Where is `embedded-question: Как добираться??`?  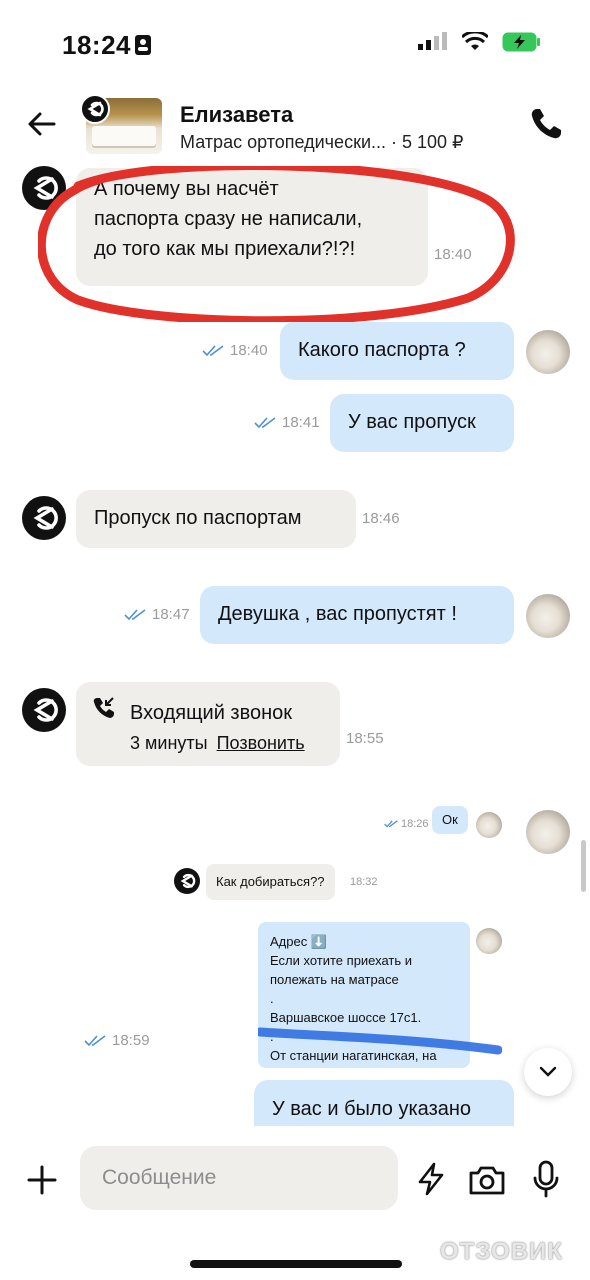 embedded-question: Как добираться?? is located at coordinates (270, 882).